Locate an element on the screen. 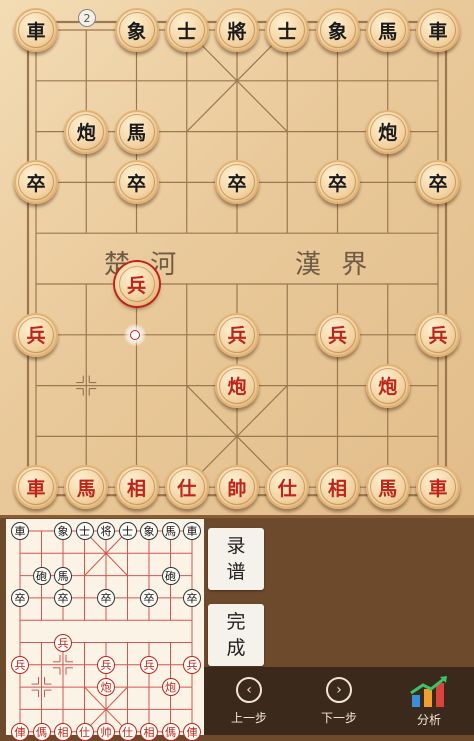 Image resolution: width=474 pixels, height=741 pixels. prev-step-label: 上一步 is located at coordinates (248, 717).